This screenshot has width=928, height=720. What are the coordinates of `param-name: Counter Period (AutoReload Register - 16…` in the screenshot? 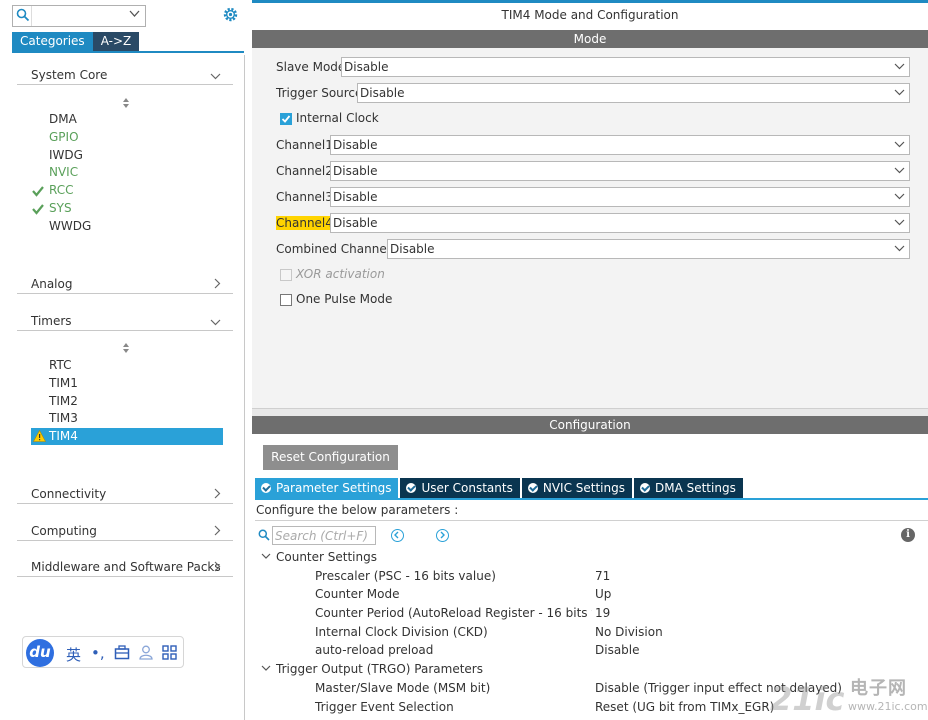 It's located at (453, 613).